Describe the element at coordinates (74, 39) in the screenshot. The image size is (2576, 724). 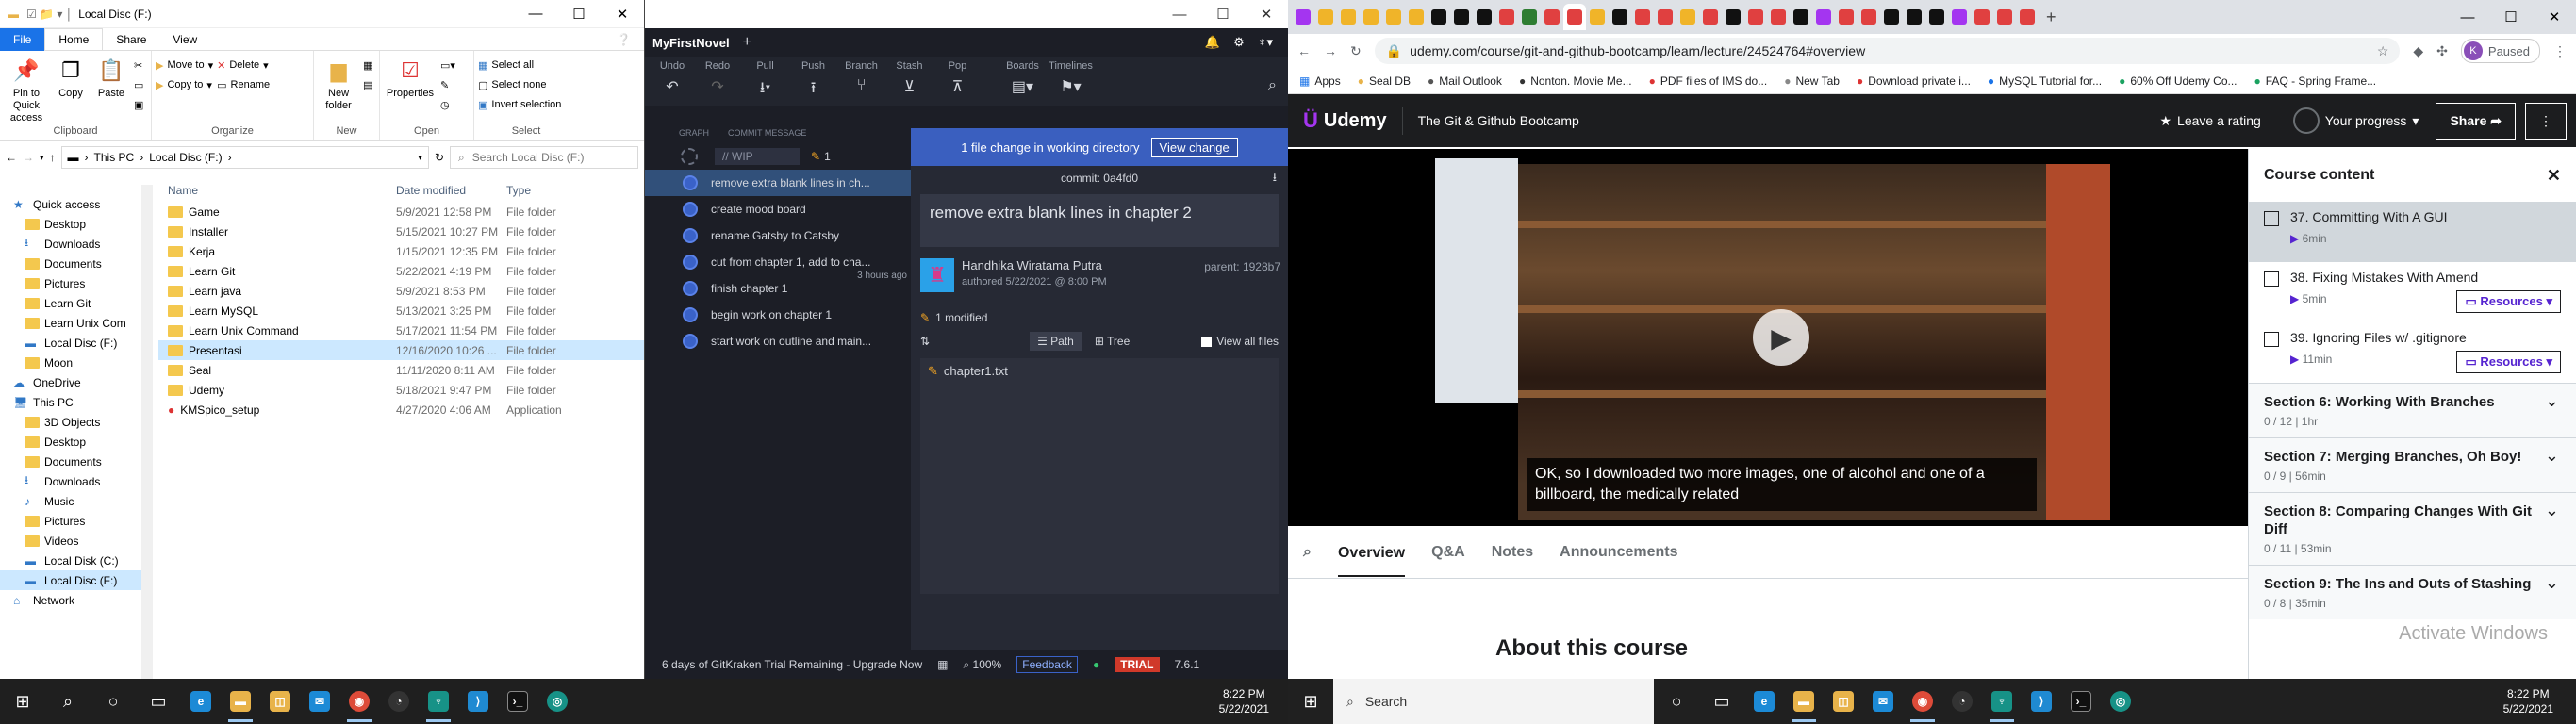
I see `tab-home: Home` at that location.